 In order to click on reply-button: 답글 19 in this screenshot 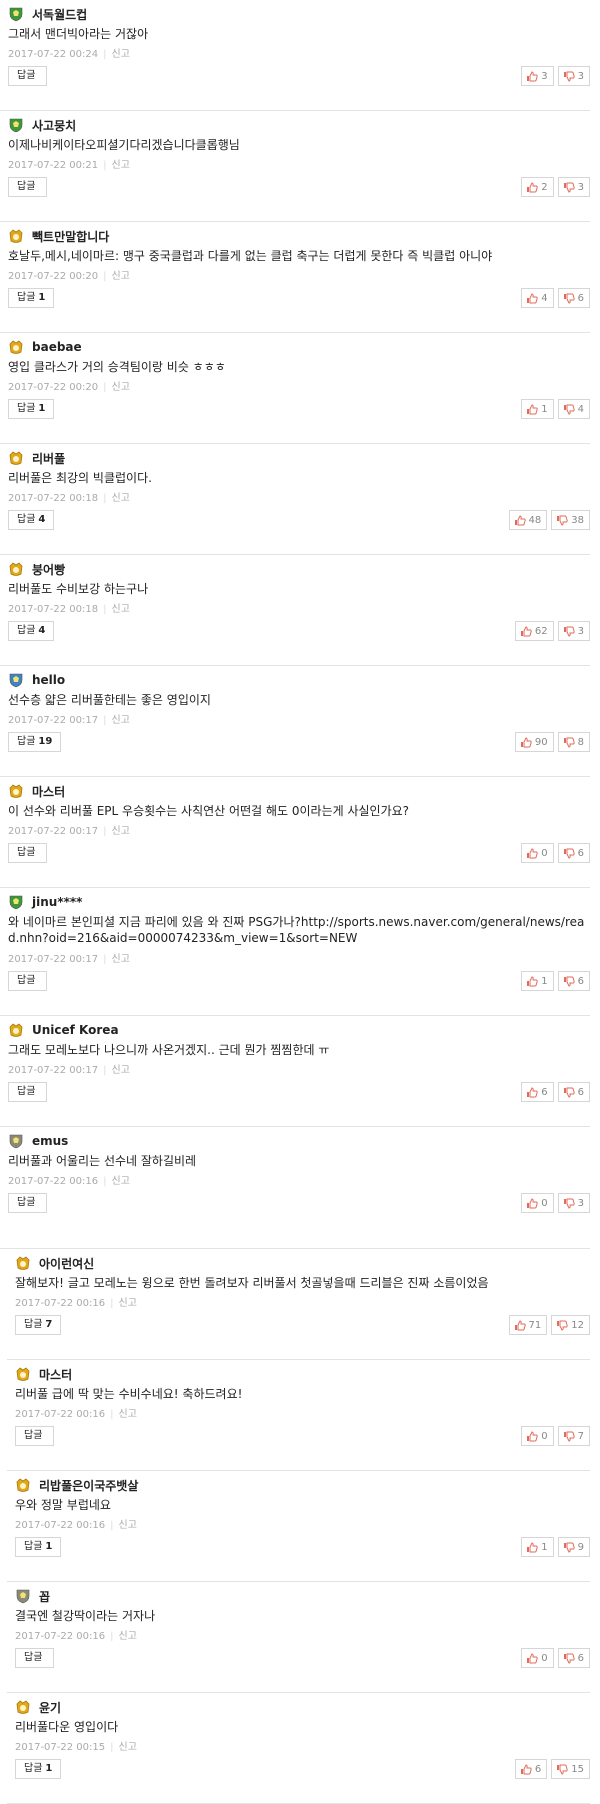, I will do `click(35, 742)`.